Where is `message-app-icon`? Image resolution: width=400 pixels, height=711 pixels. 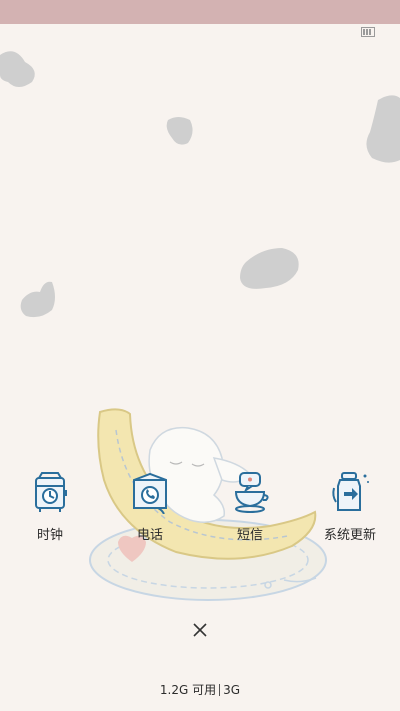
message-app-icon is located at coordinates (251, 492).